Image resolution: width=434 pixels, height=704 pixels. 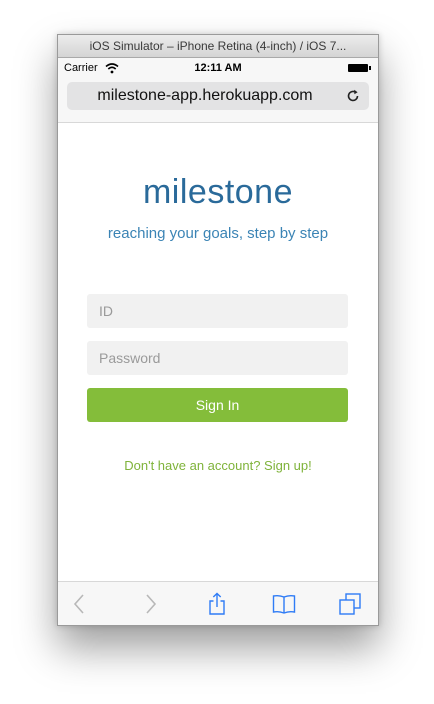 I want to click on status-time: 12:11 AM, so click(x=218, y=68).